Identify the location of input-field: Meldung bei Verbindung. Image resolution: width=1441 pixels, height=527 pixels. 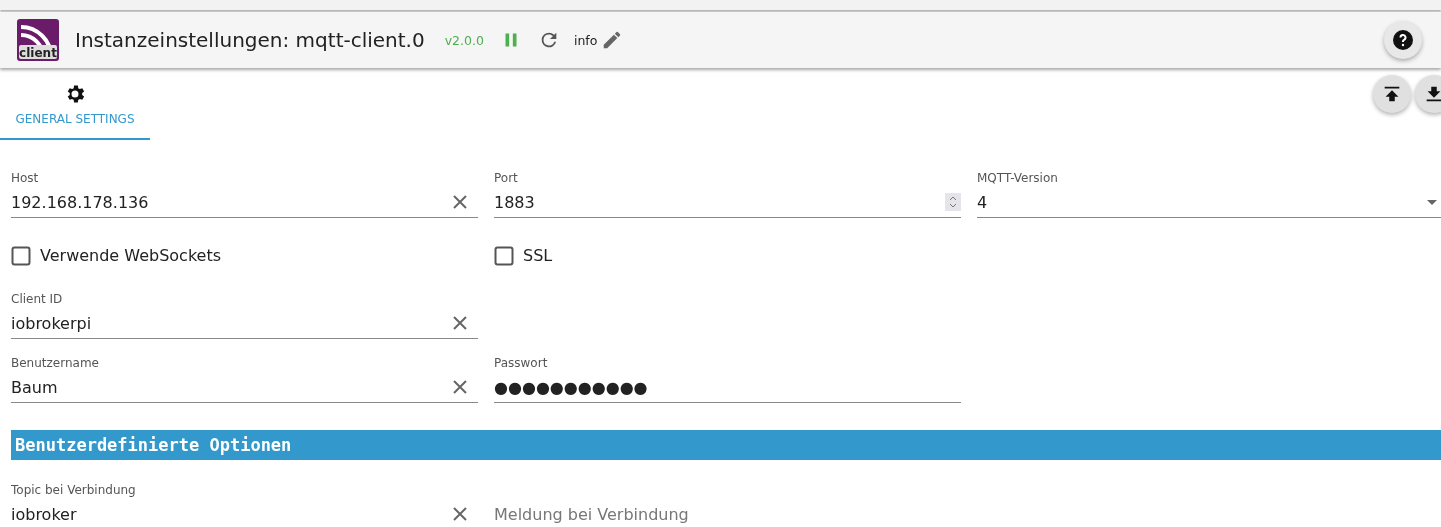
(727, 514).